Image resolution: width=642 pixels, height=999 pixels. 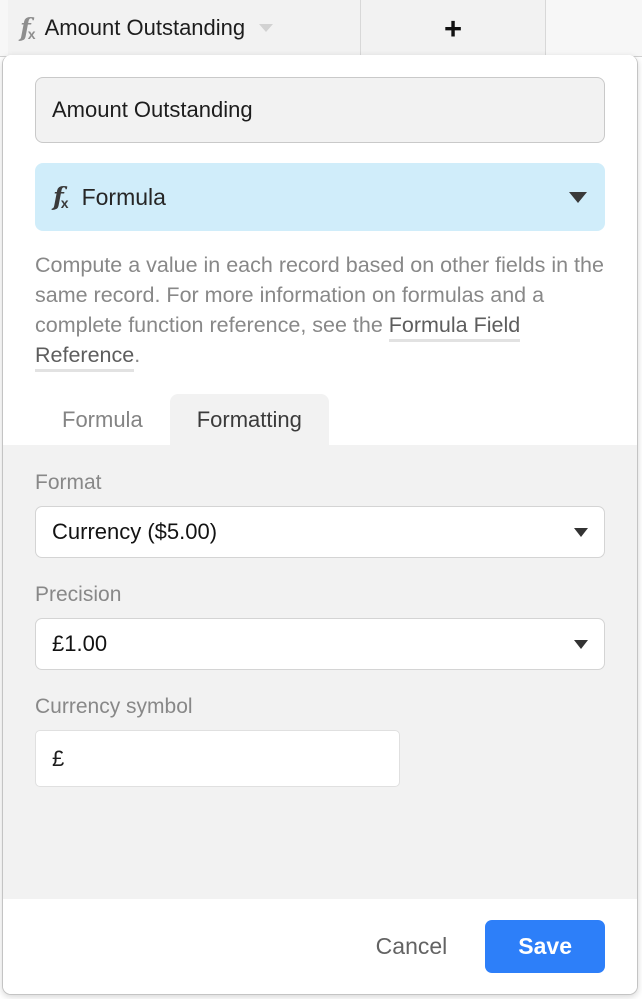 I want to click on add-column-button: +, so click(x=453, y=28).